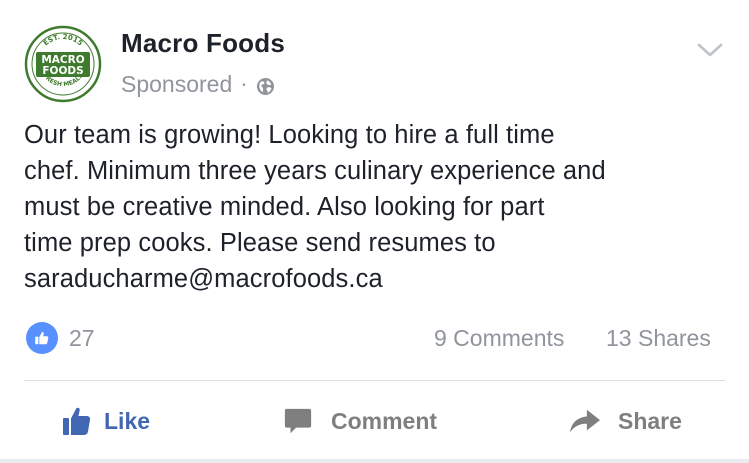  I want to click on page-name: Macro Foods, so click(203, 43).